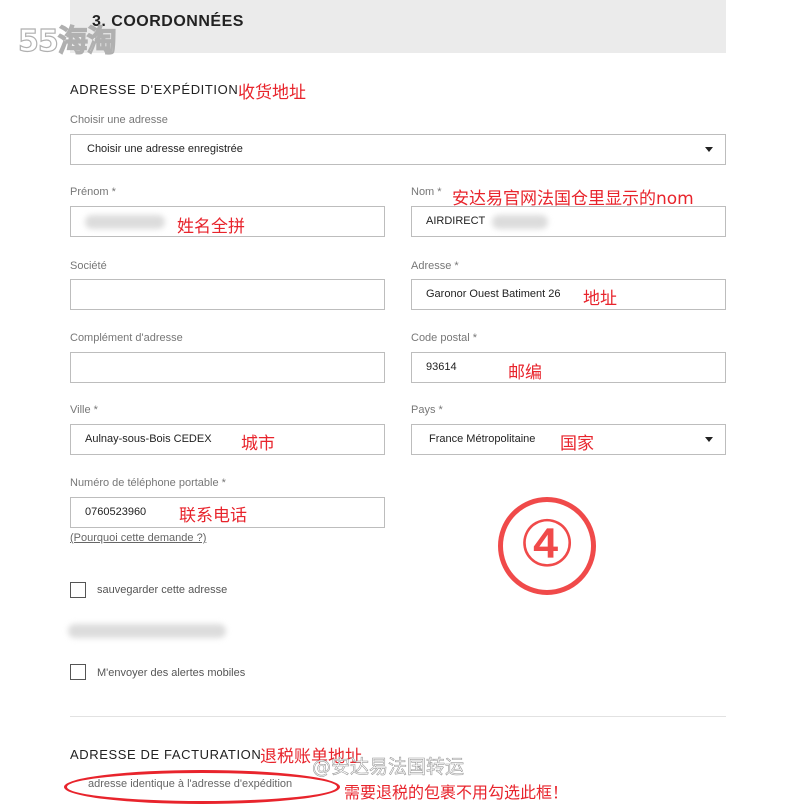 This screenshot has width=800, height=804. I want to click on watermark-logo: 55海淘, so click(67, 41).